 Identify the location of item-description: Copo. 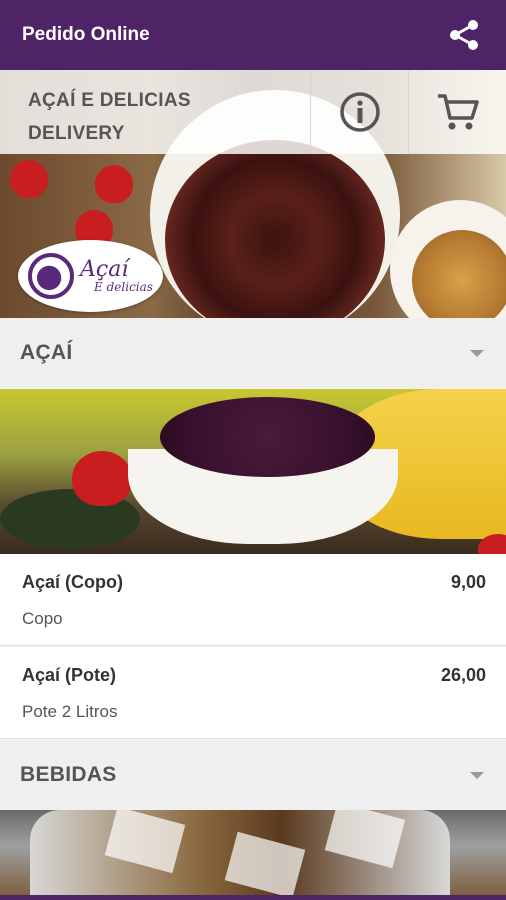
(42, 618).